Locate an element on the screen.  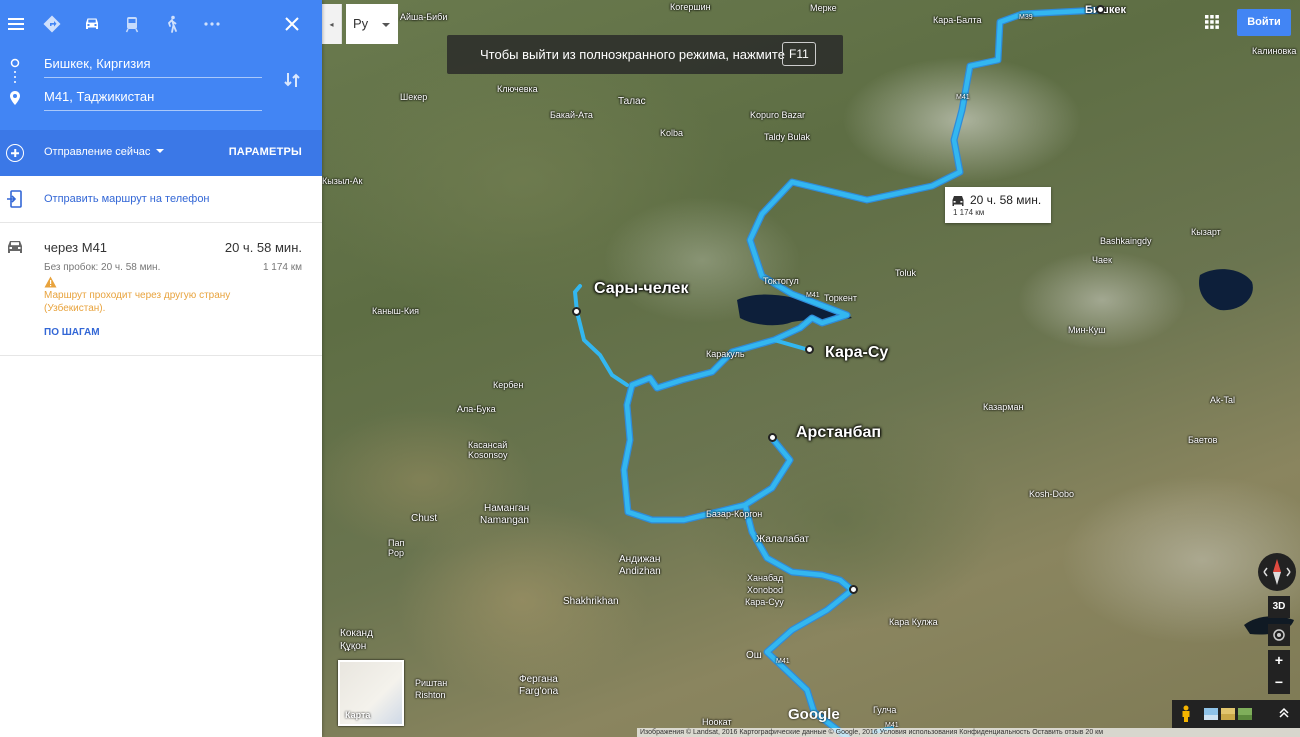
route-branch-kara-su is located at coordinates (791, 345).